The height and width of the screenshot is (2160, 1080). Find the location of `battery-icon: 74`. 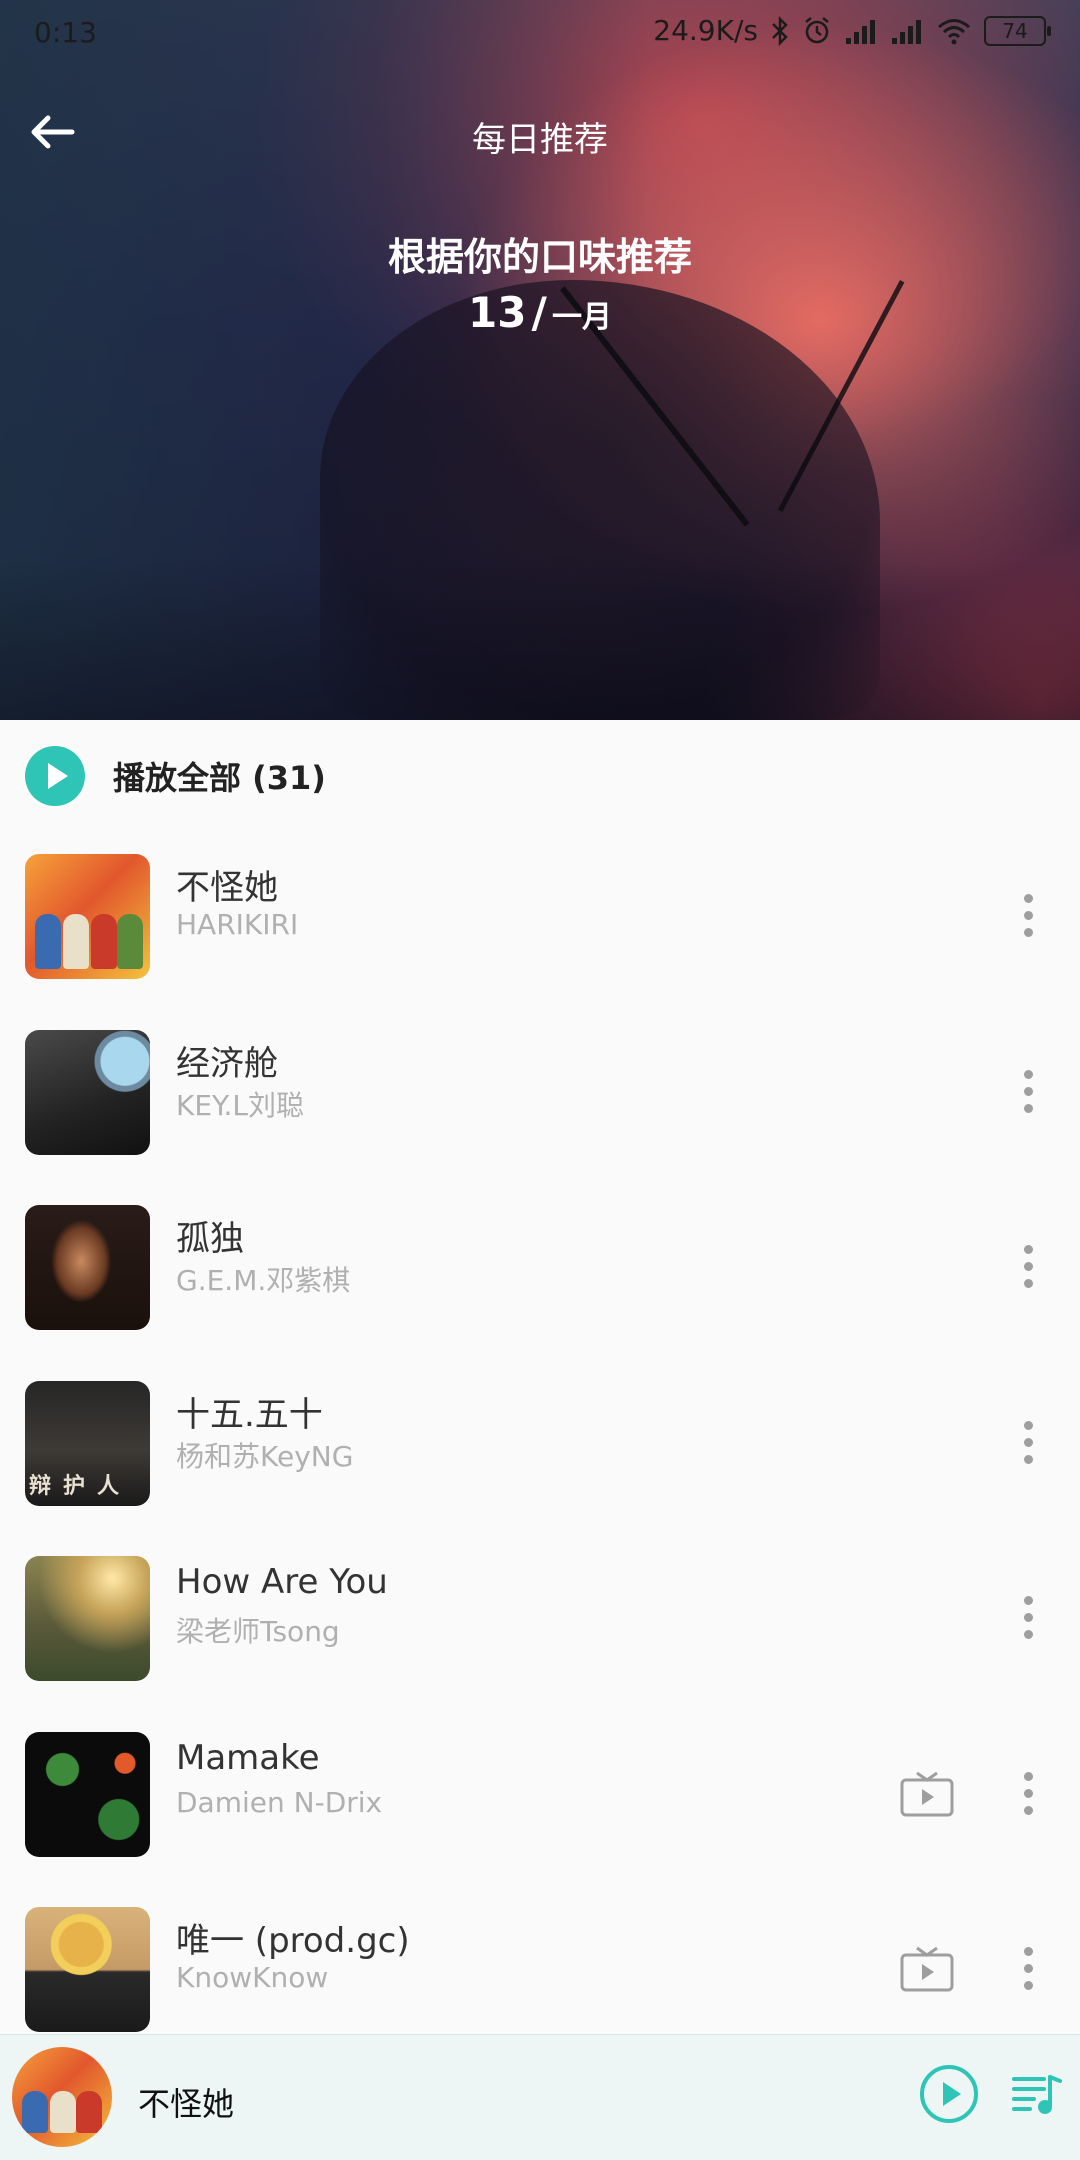

battery-icon: 74 is located at coordinates (1017, 30).